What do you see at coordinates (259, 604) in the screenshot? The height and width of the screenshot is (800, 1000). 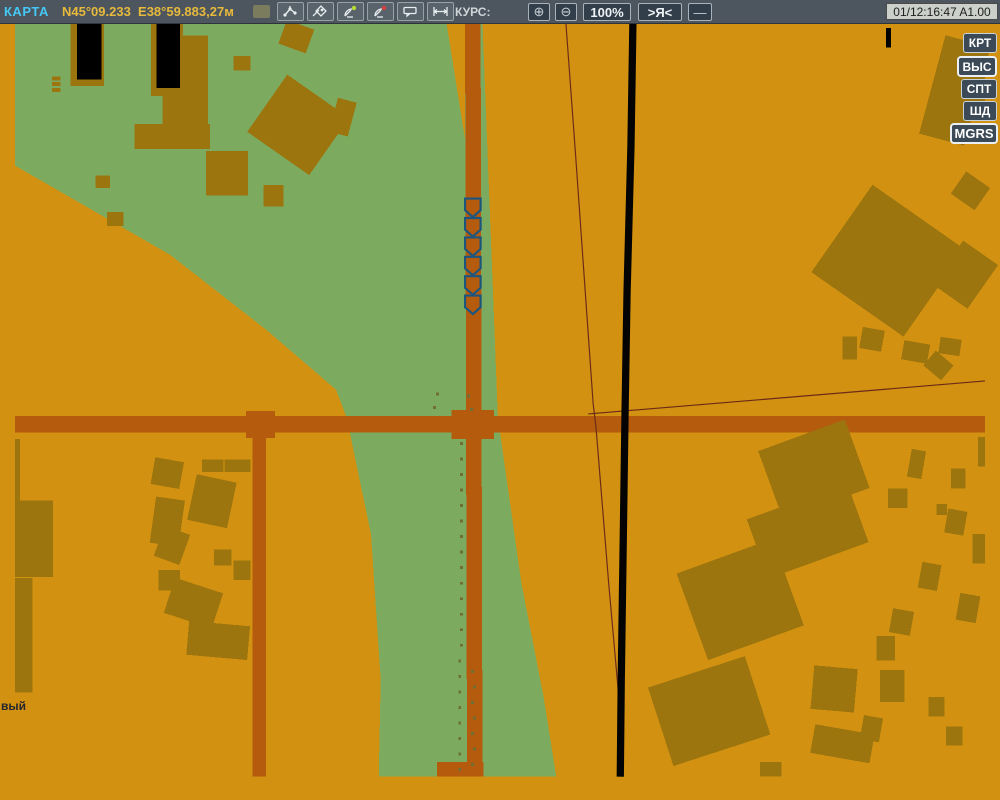 I see `road-vertical-west` at bounding box center [259, 604].